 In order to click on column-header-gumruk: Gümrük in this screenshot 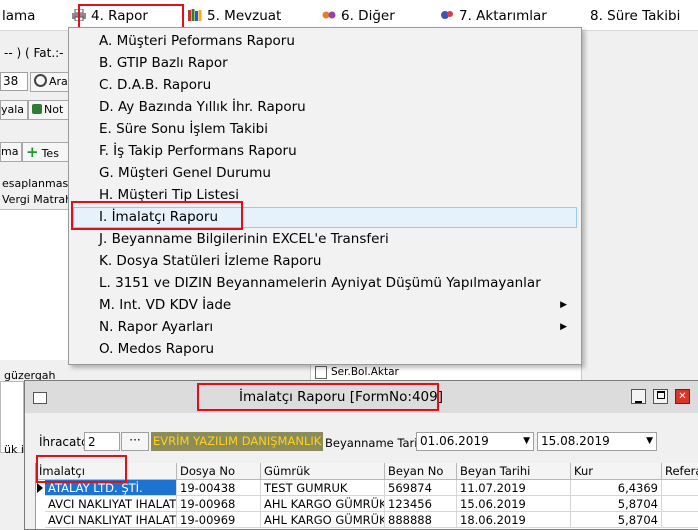, I will do `click(323, 471)`.